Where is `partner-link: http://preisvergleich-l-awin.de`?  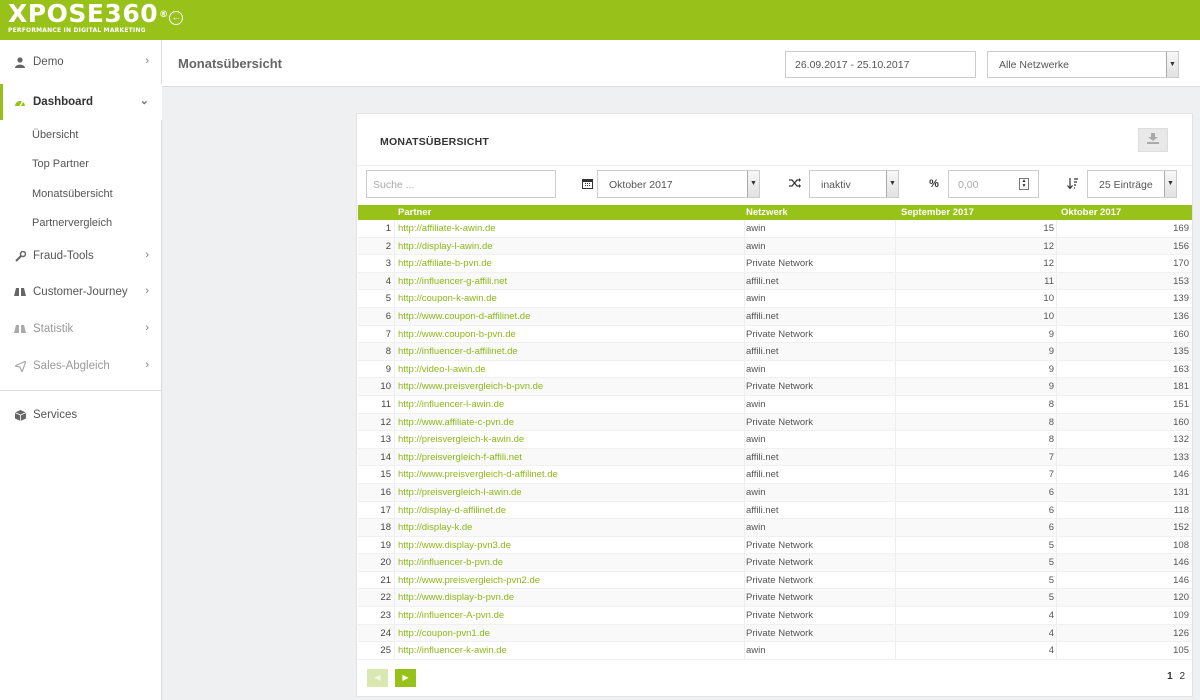 partner-link: http://preisvergleich-l-awin.de is located at coordinates (460, 492).